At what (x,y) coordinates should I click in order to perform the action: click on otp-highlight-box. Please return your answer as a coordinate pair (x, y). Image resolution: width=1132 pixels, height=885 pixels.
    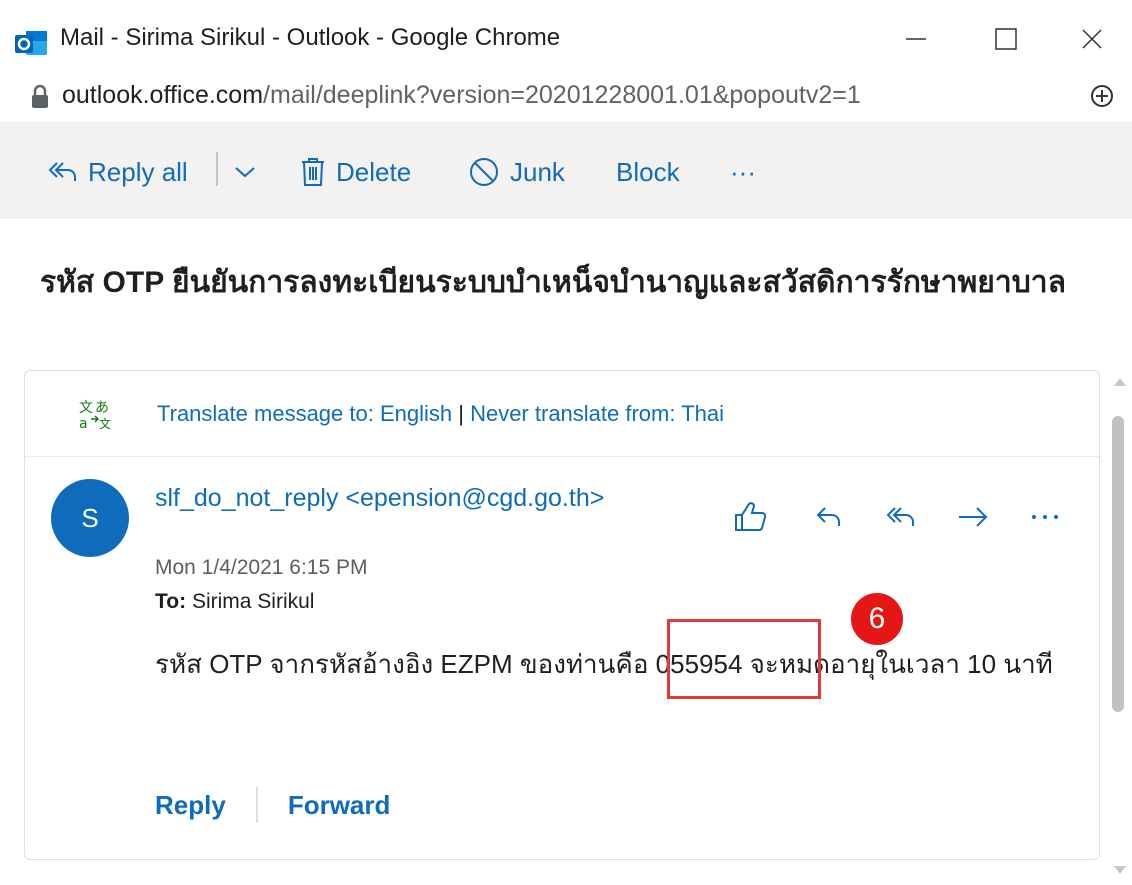
    Looking at the image, I should click on (744, 659).